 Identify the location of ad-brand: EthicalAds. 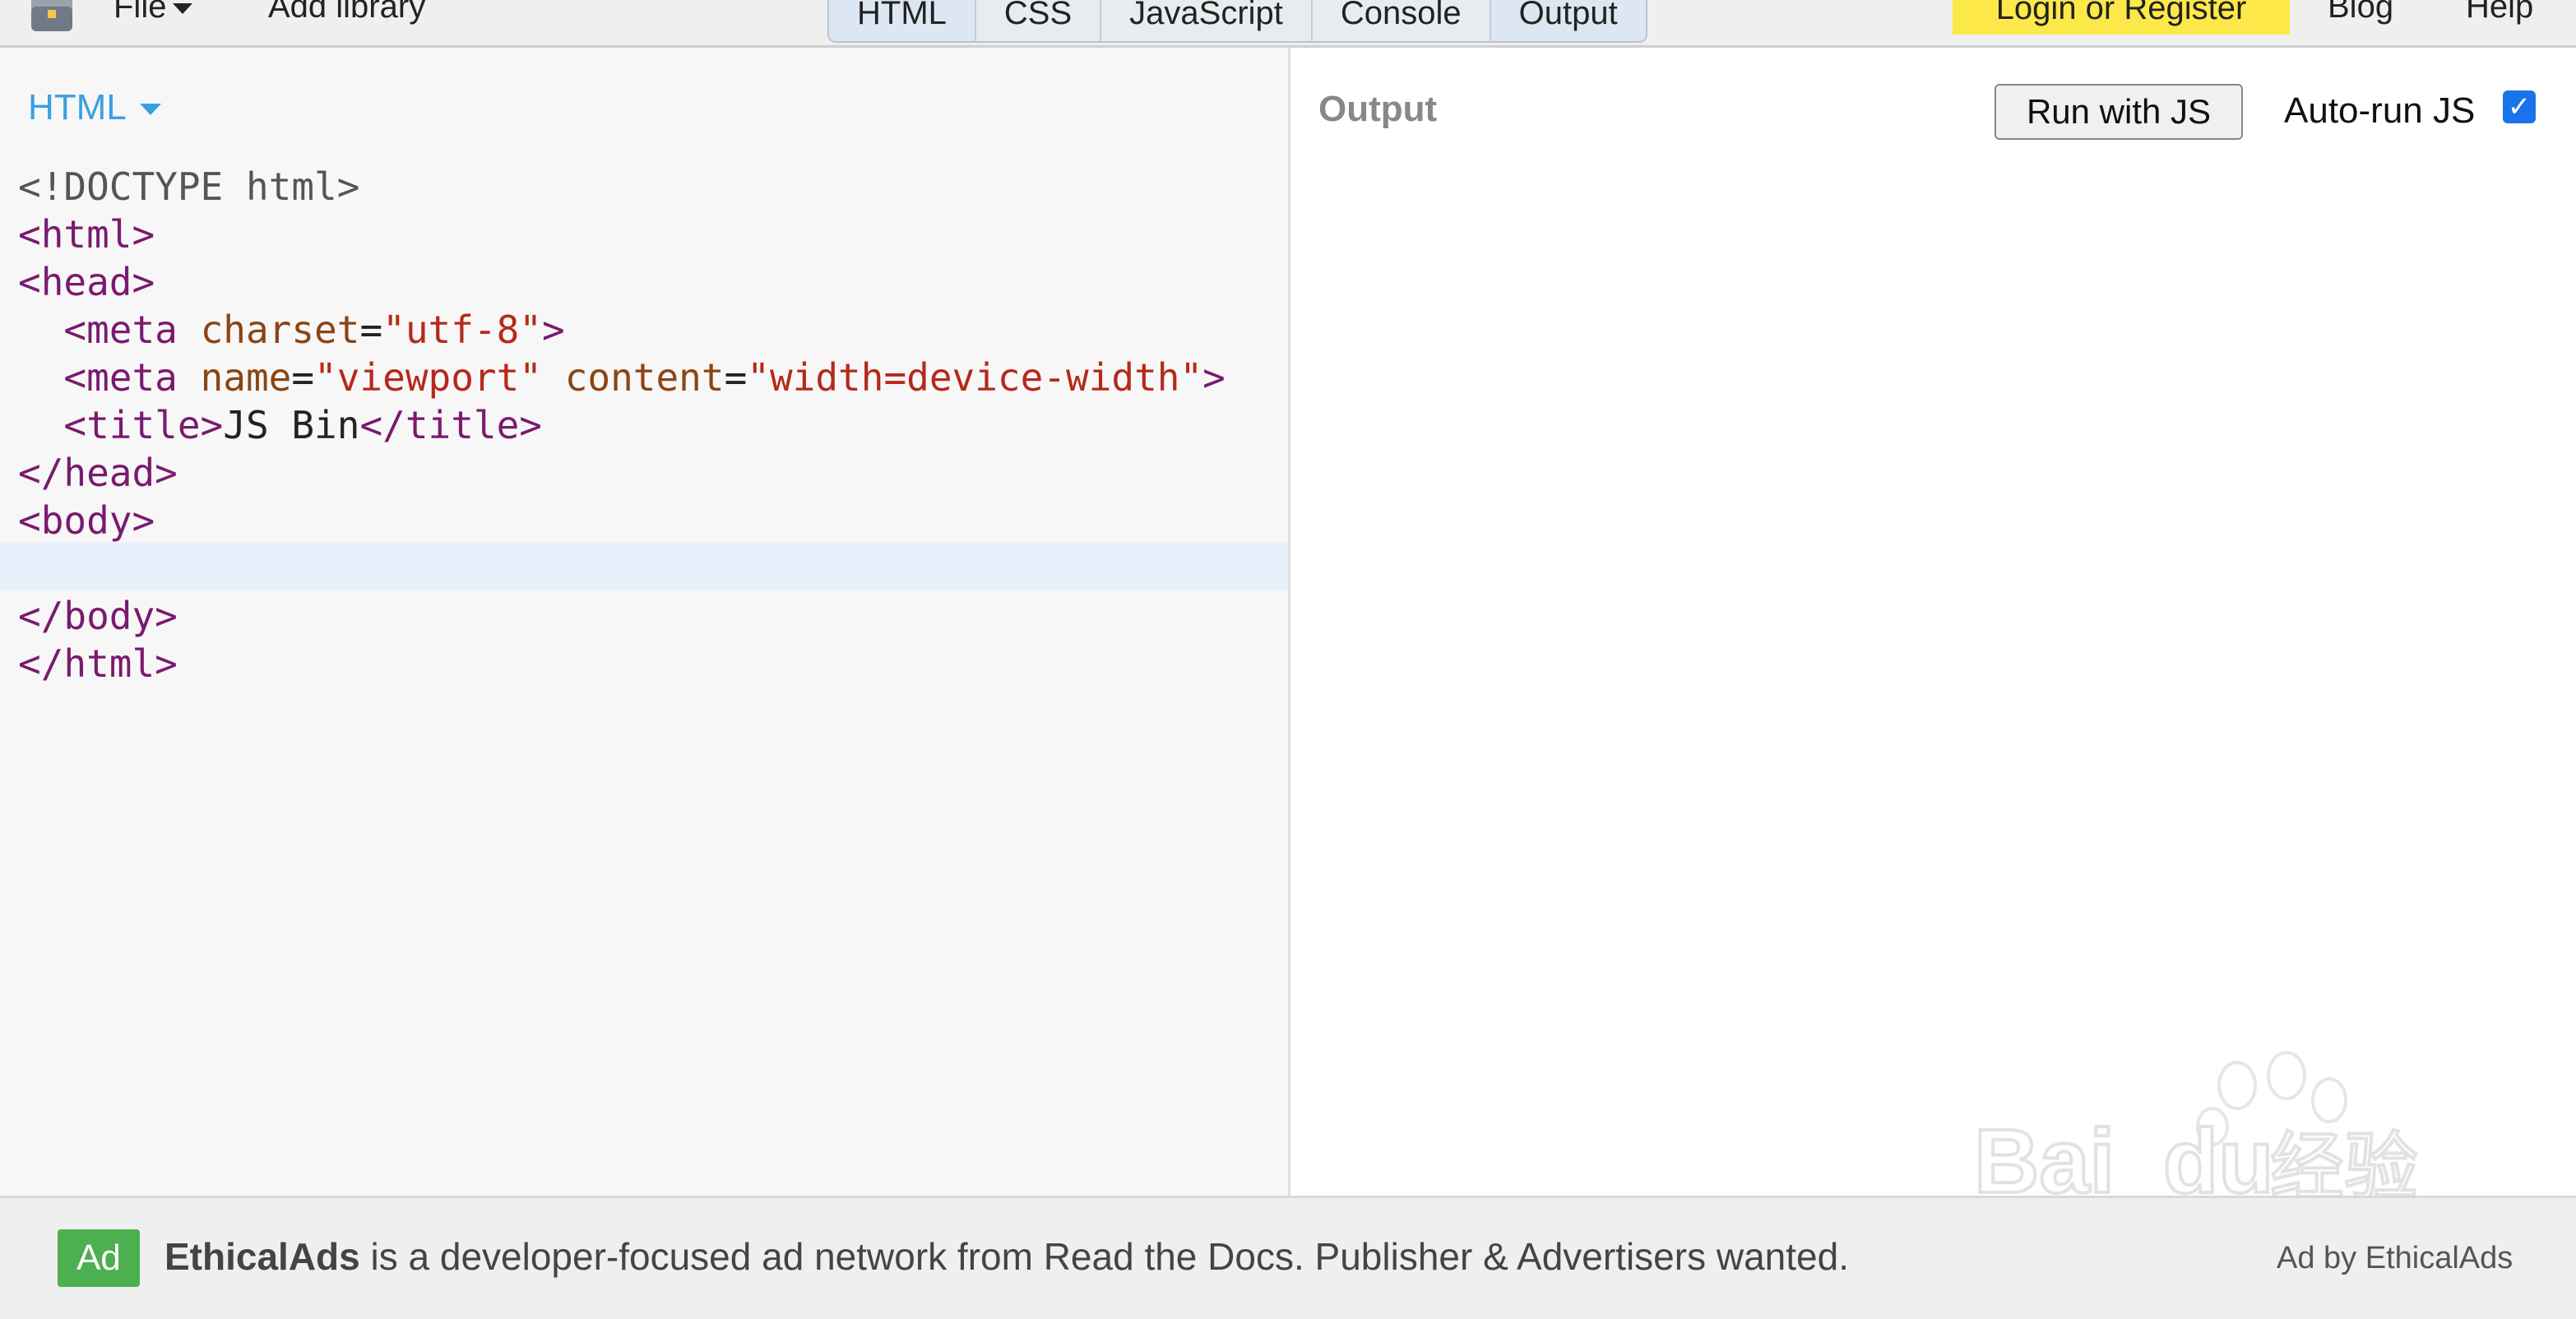
(262, 1257).